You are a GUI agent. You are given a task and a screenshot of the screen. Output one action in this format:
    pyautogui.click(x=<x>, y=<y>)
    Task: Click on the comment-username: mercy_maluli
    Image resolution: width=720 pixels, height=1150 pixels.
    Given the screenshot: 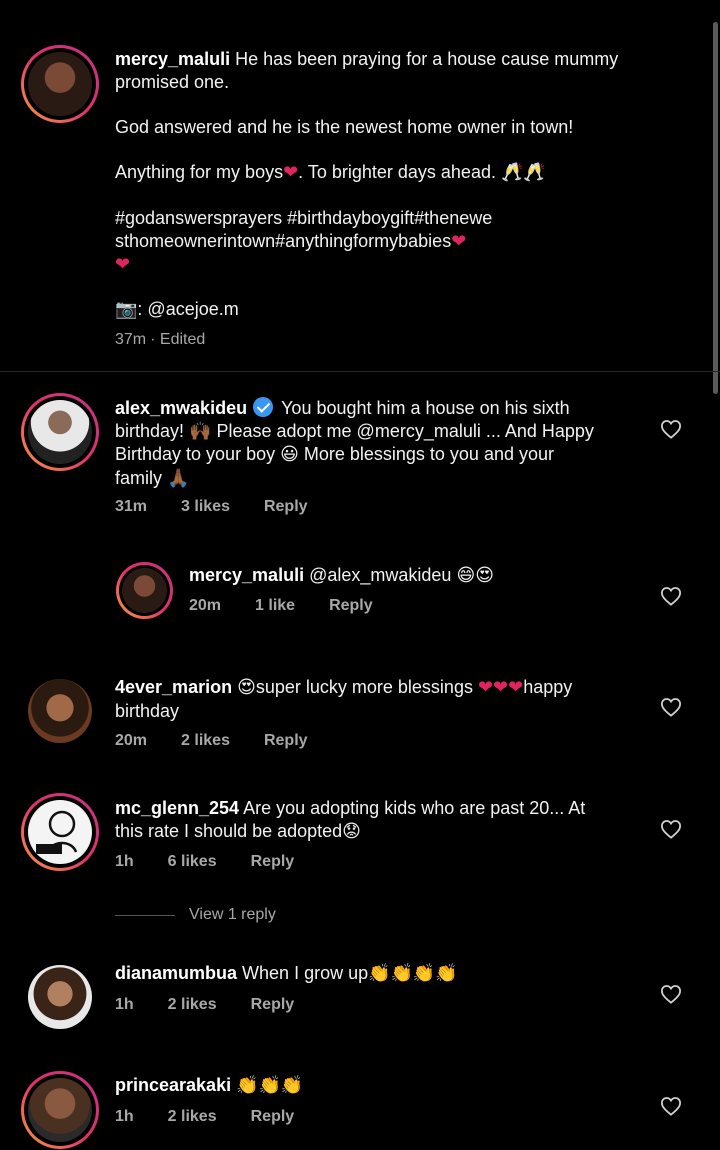 What is the action you would take?
    pyautogui.click(x=246, y=575)
    